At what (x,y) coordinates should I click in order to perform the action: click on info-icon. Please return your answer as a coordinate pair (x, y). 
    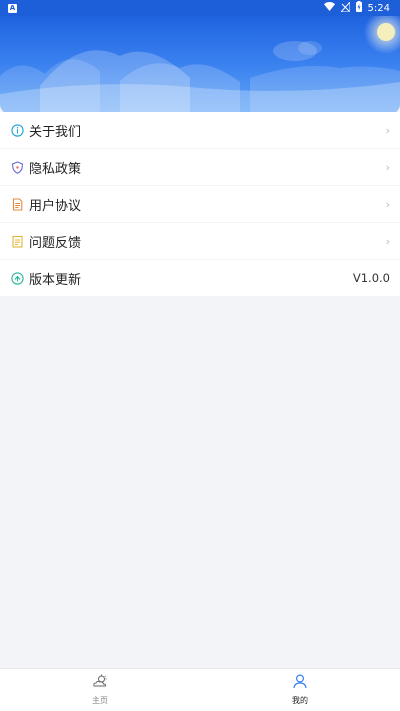
    Looking at the image, I should click on (17, 130).